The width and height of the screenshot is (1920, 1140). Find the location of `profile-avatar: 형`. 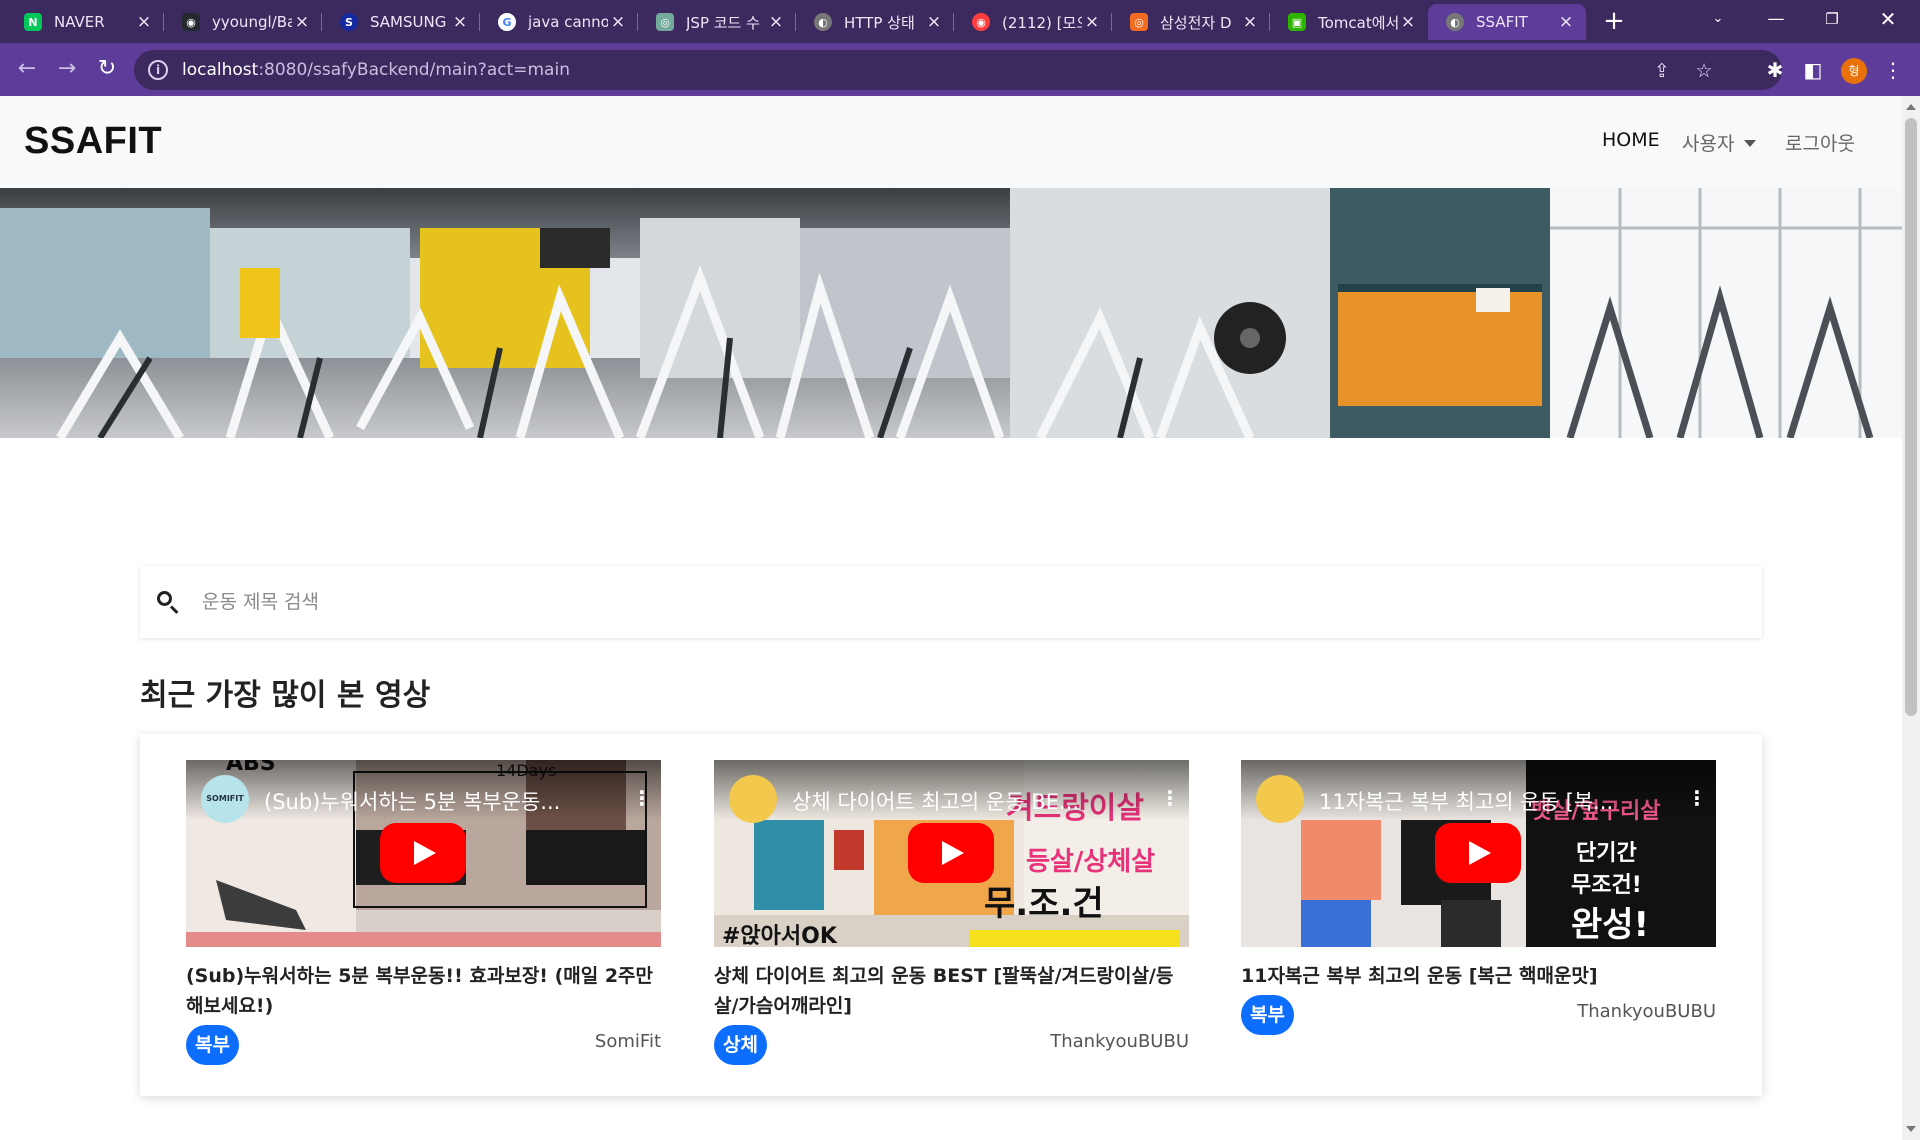

profile-avatar: 형 is located at coordinates (1854, 71).